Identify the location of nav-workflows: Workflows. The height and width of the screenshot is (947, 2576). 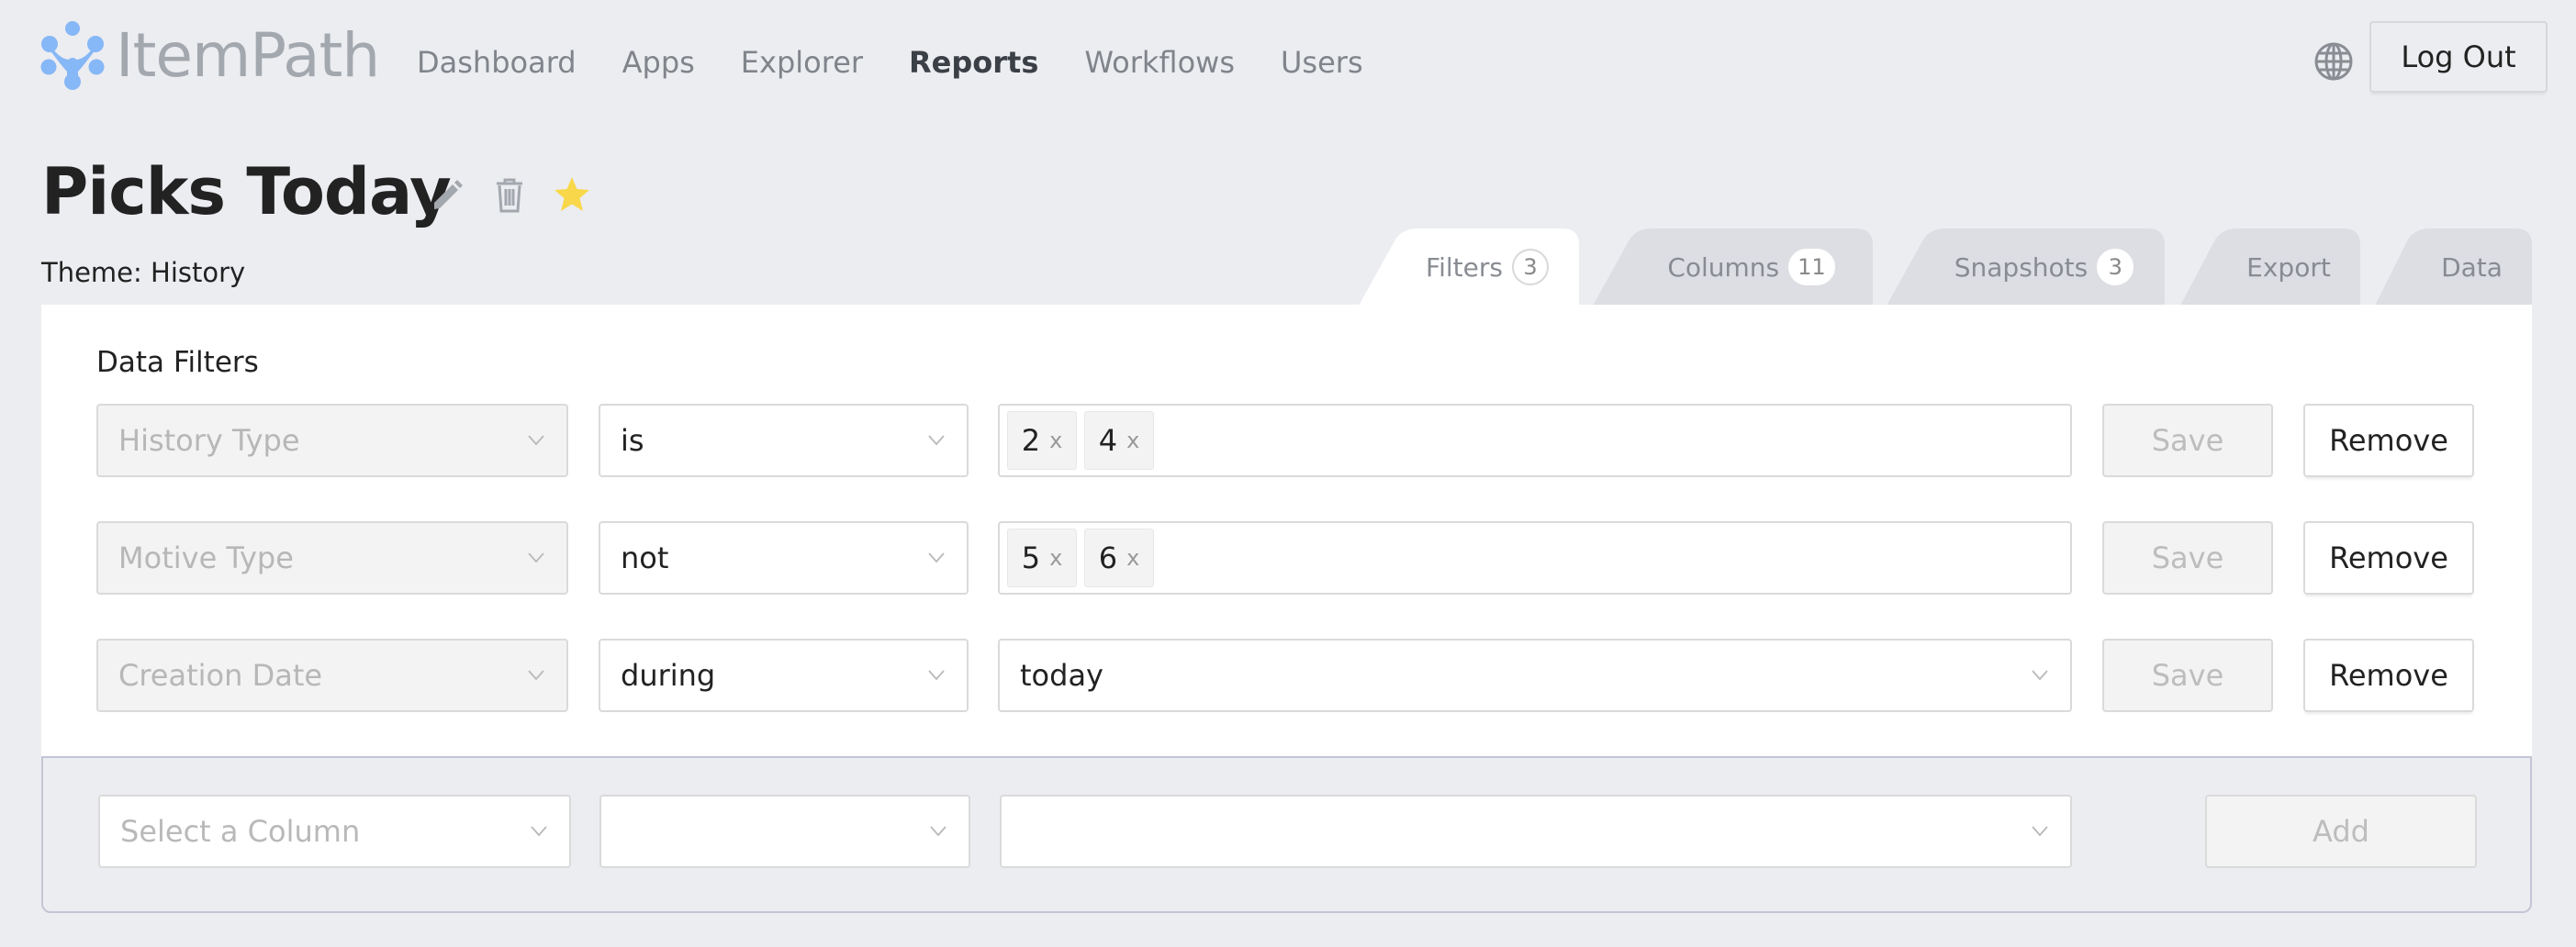
(1159, 62).